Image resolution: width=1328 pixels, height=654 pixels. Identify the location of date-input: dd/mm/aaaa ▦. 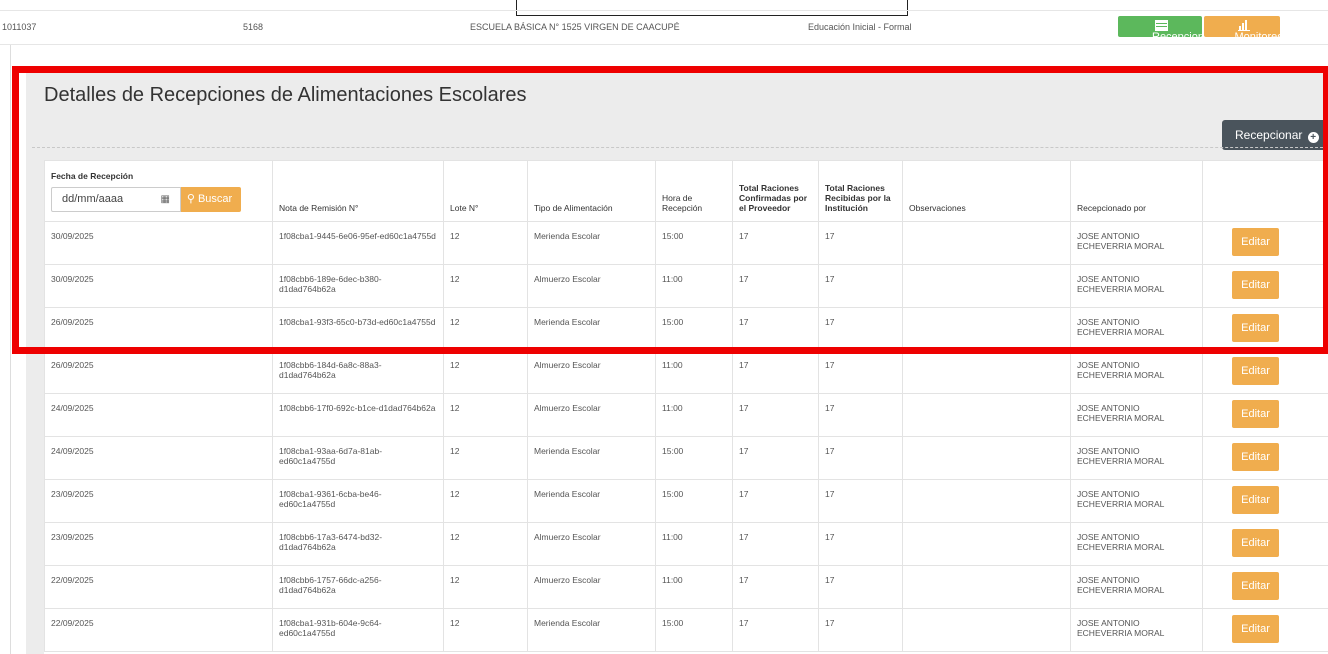
(116, 199).